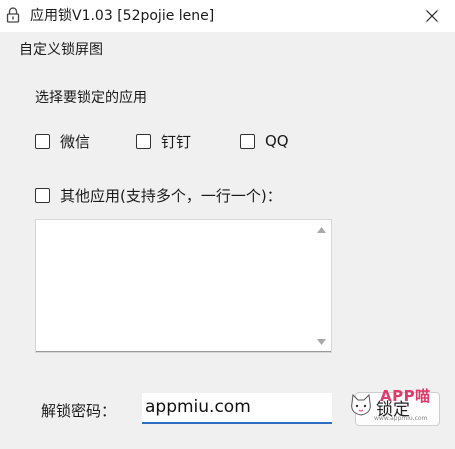  Describe the element at coordinates (277, 141) in the screenshot. I see `checkbox-label: QQ` at that location.